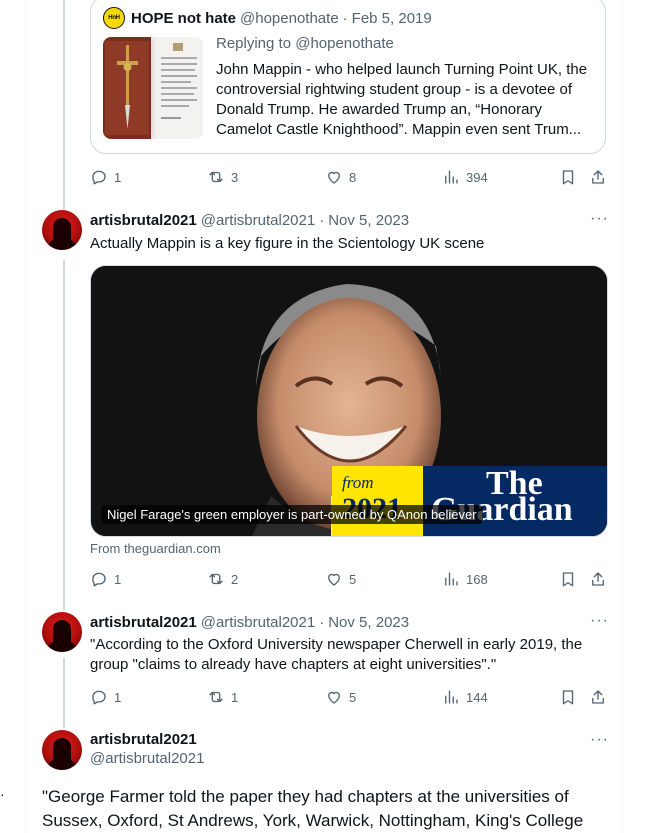 The width and height of the screenshot is (655, 833). Describe the element at coordinates (235, 697) in the screenshot. I see `repost-count: 1` at that location.